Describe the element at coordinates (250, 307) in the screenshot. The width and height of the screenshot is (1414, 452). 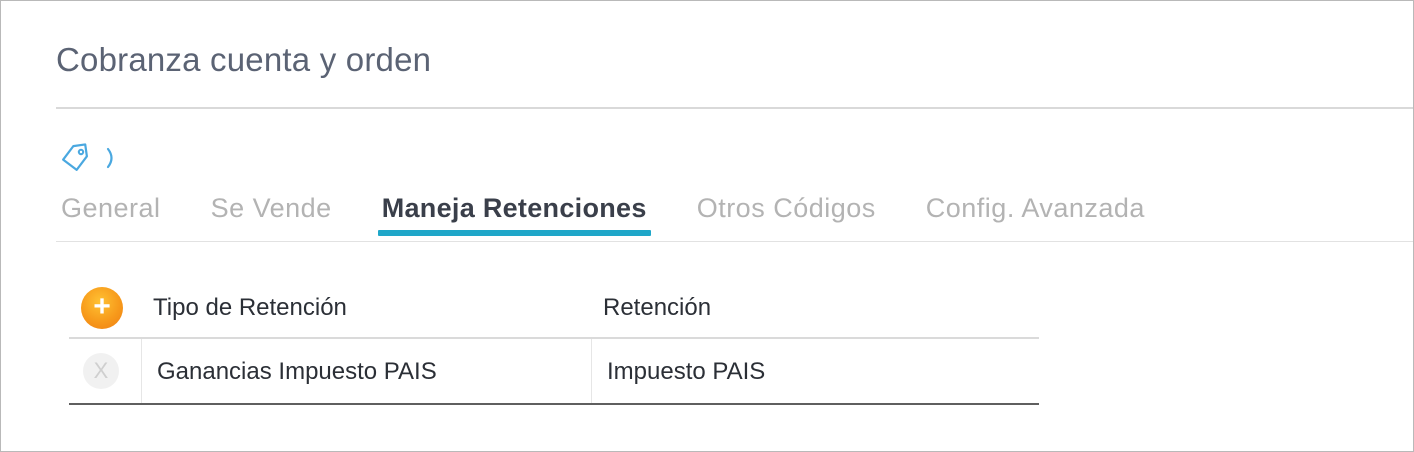
I see `column-header-tipo-retencion: Tipo de Retención` at that location.